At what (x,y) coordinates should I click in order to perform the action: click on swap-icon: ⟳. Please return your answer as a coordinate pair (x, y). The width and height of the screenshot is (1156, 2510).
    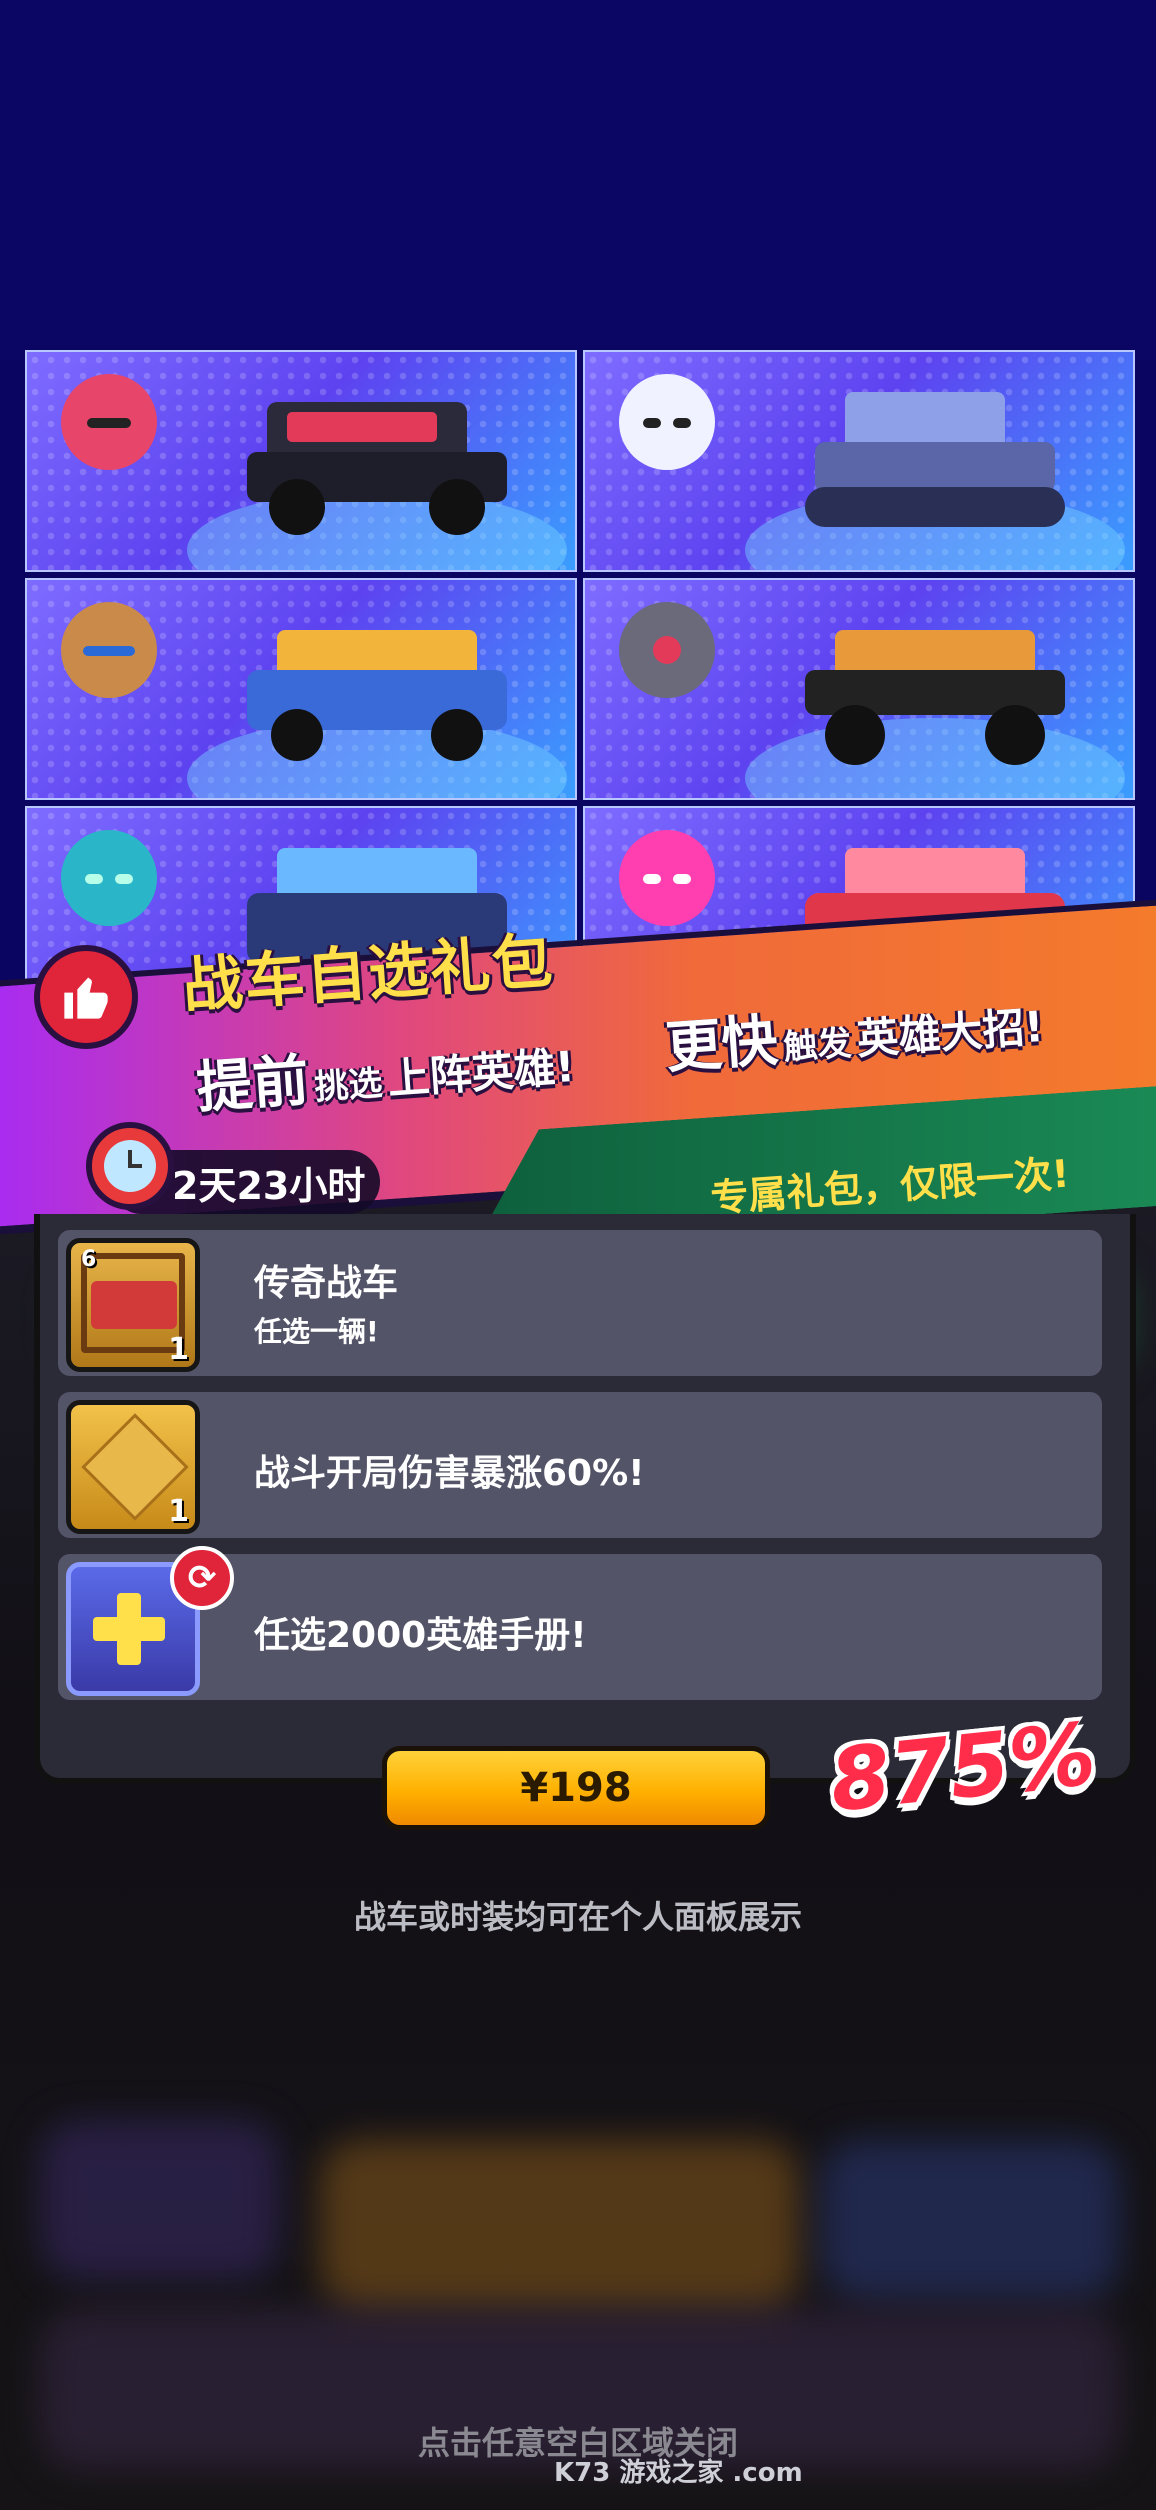
    Looking at the image, I should click on (202, 1578).